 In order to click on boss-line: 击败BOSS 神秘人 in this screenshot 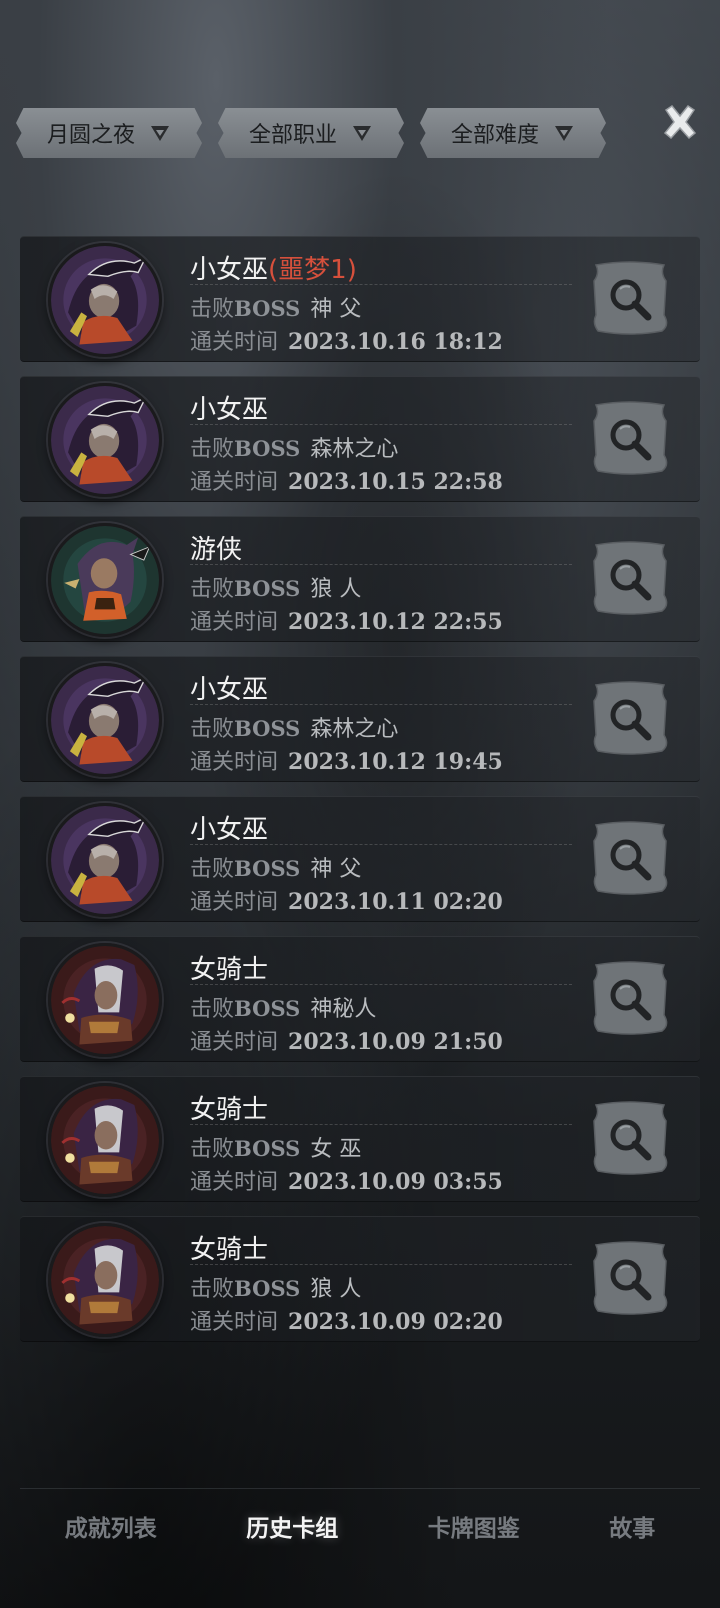, I will do `click(283, 1007)`.